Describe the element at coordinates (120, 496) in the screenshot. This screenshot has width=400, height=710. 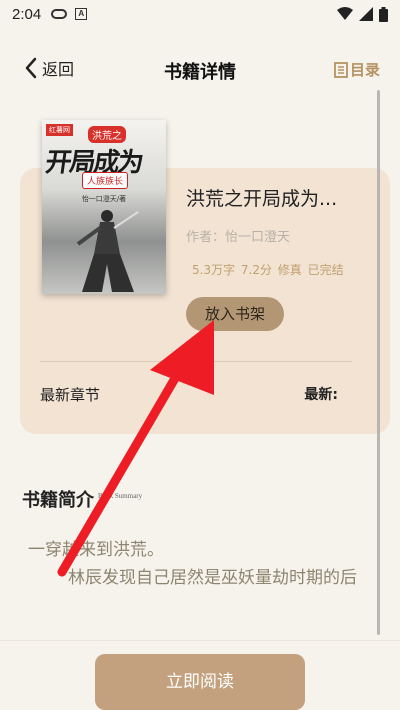
I see `intro-subtitle: Book Summary` at that location.